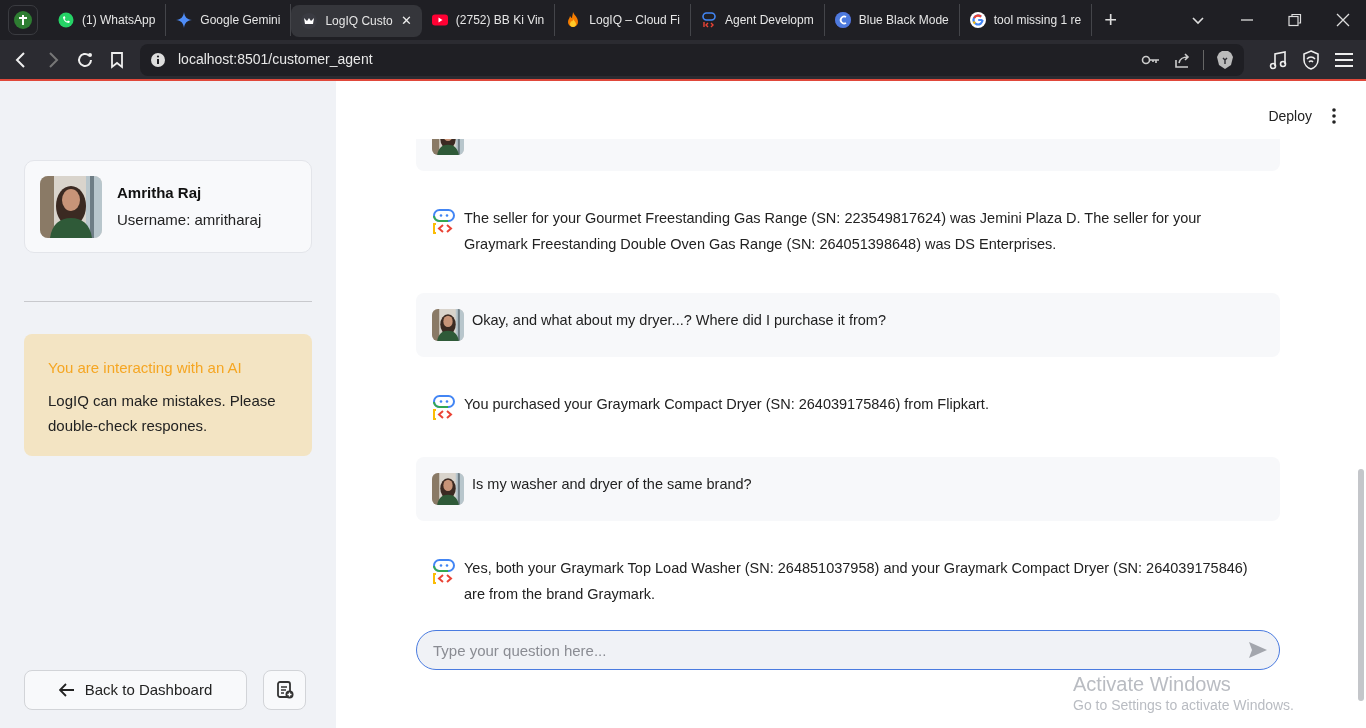 The width and height of the screenshot is (1366, 728). Describe the element at coordinates (309, 20) in the screenshot. I see `crown-icon` at that location.